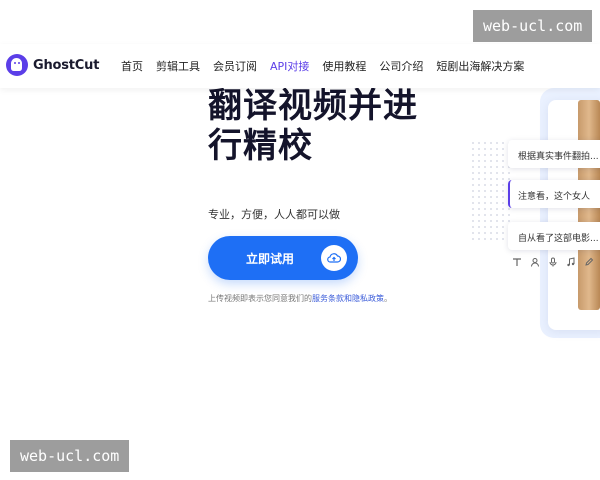 The image size is (600, 480). What do you see at coordinates (344, 66) in the screenshot?
I see `nav-item-tutorials: 使用教程` at bounding box center [344, 66].